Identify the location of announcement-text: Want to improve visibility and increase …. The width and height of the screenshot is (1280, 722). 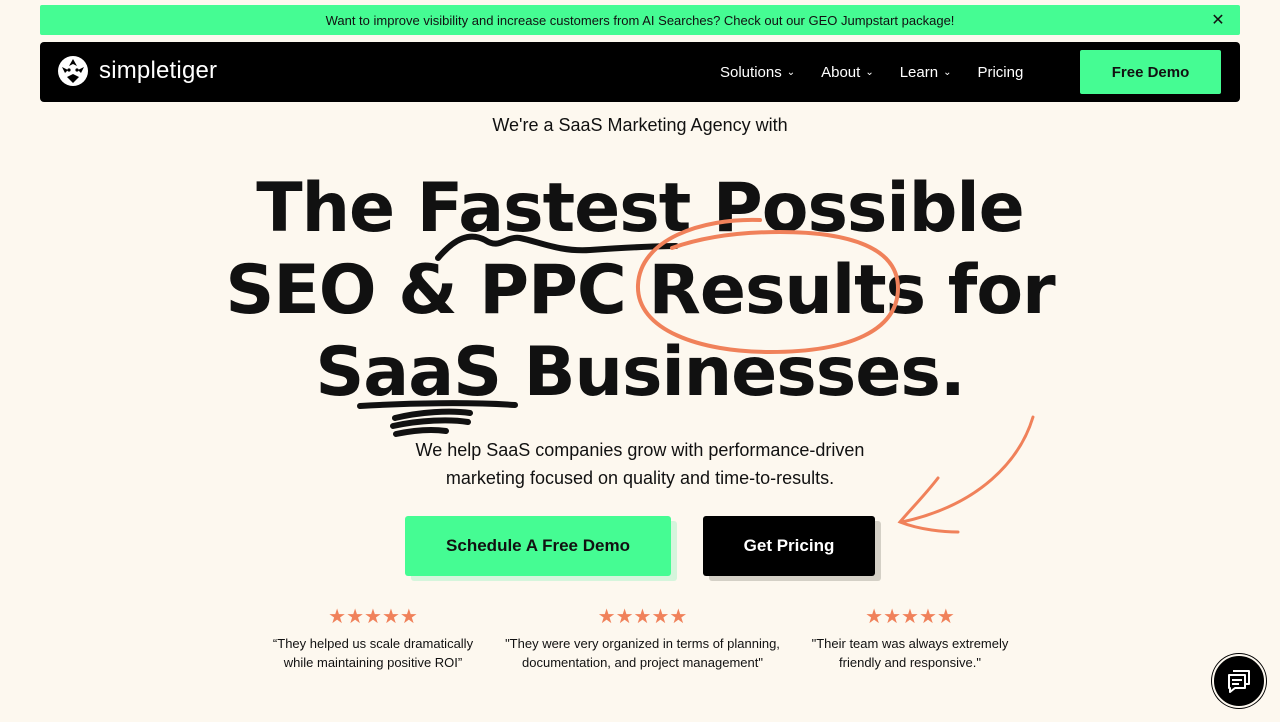
(640, 20).